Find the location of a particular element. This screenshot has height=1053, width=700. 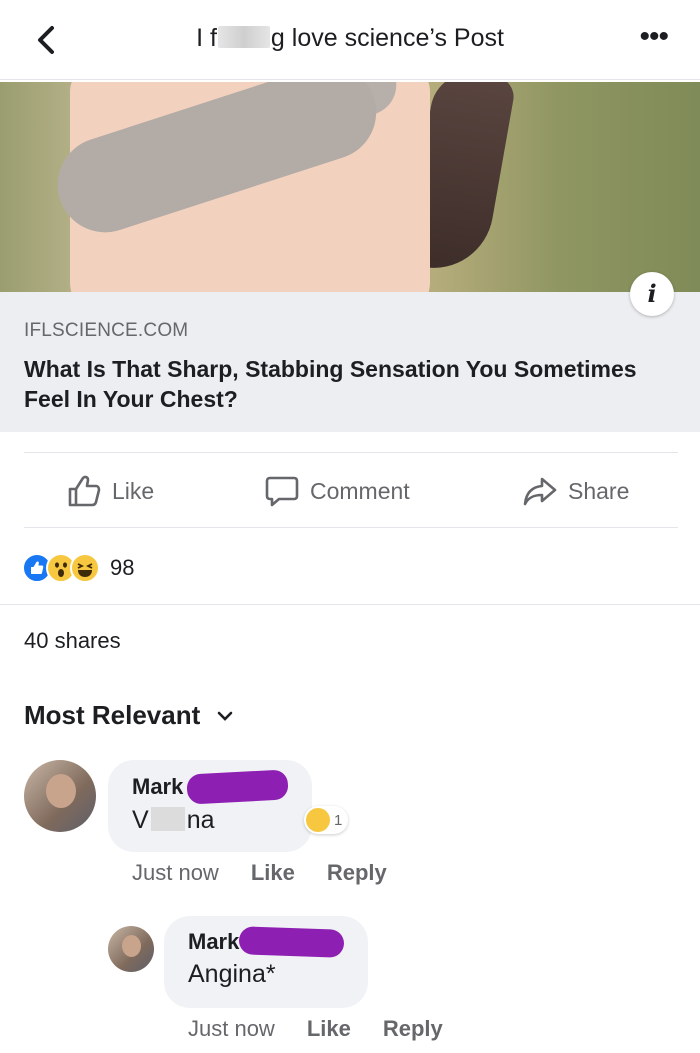

divider is located at coordinates (350, 604).